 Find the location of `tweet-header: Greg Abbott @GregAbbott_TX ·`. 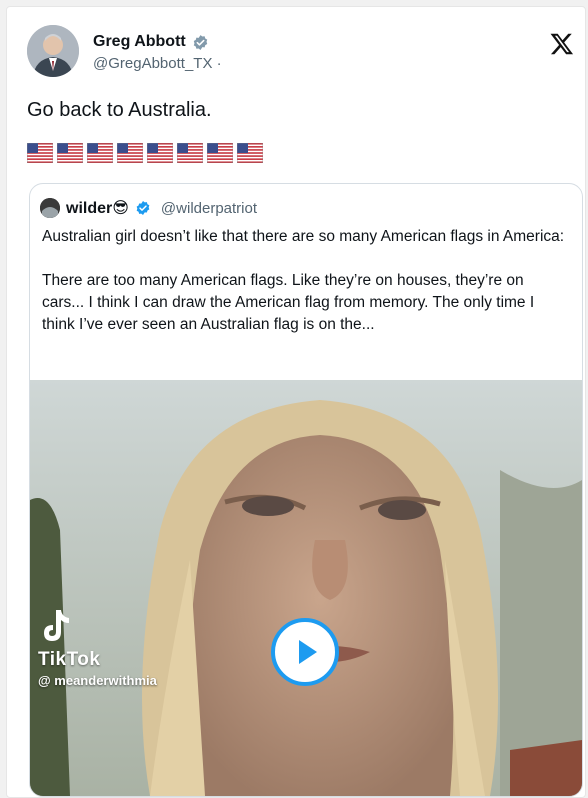

tweet-header: Greg Abbott @GregAbbott_TX · is located at coordinates (302, 53).